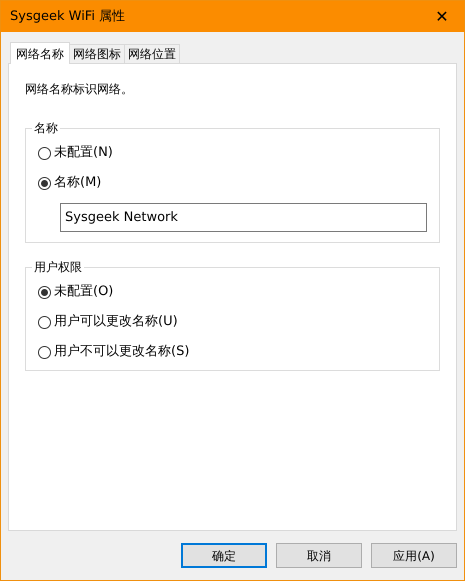  Describe the element at coordinates (40, 53) in the screenshot. I see `tab: 网络名称` at that location.